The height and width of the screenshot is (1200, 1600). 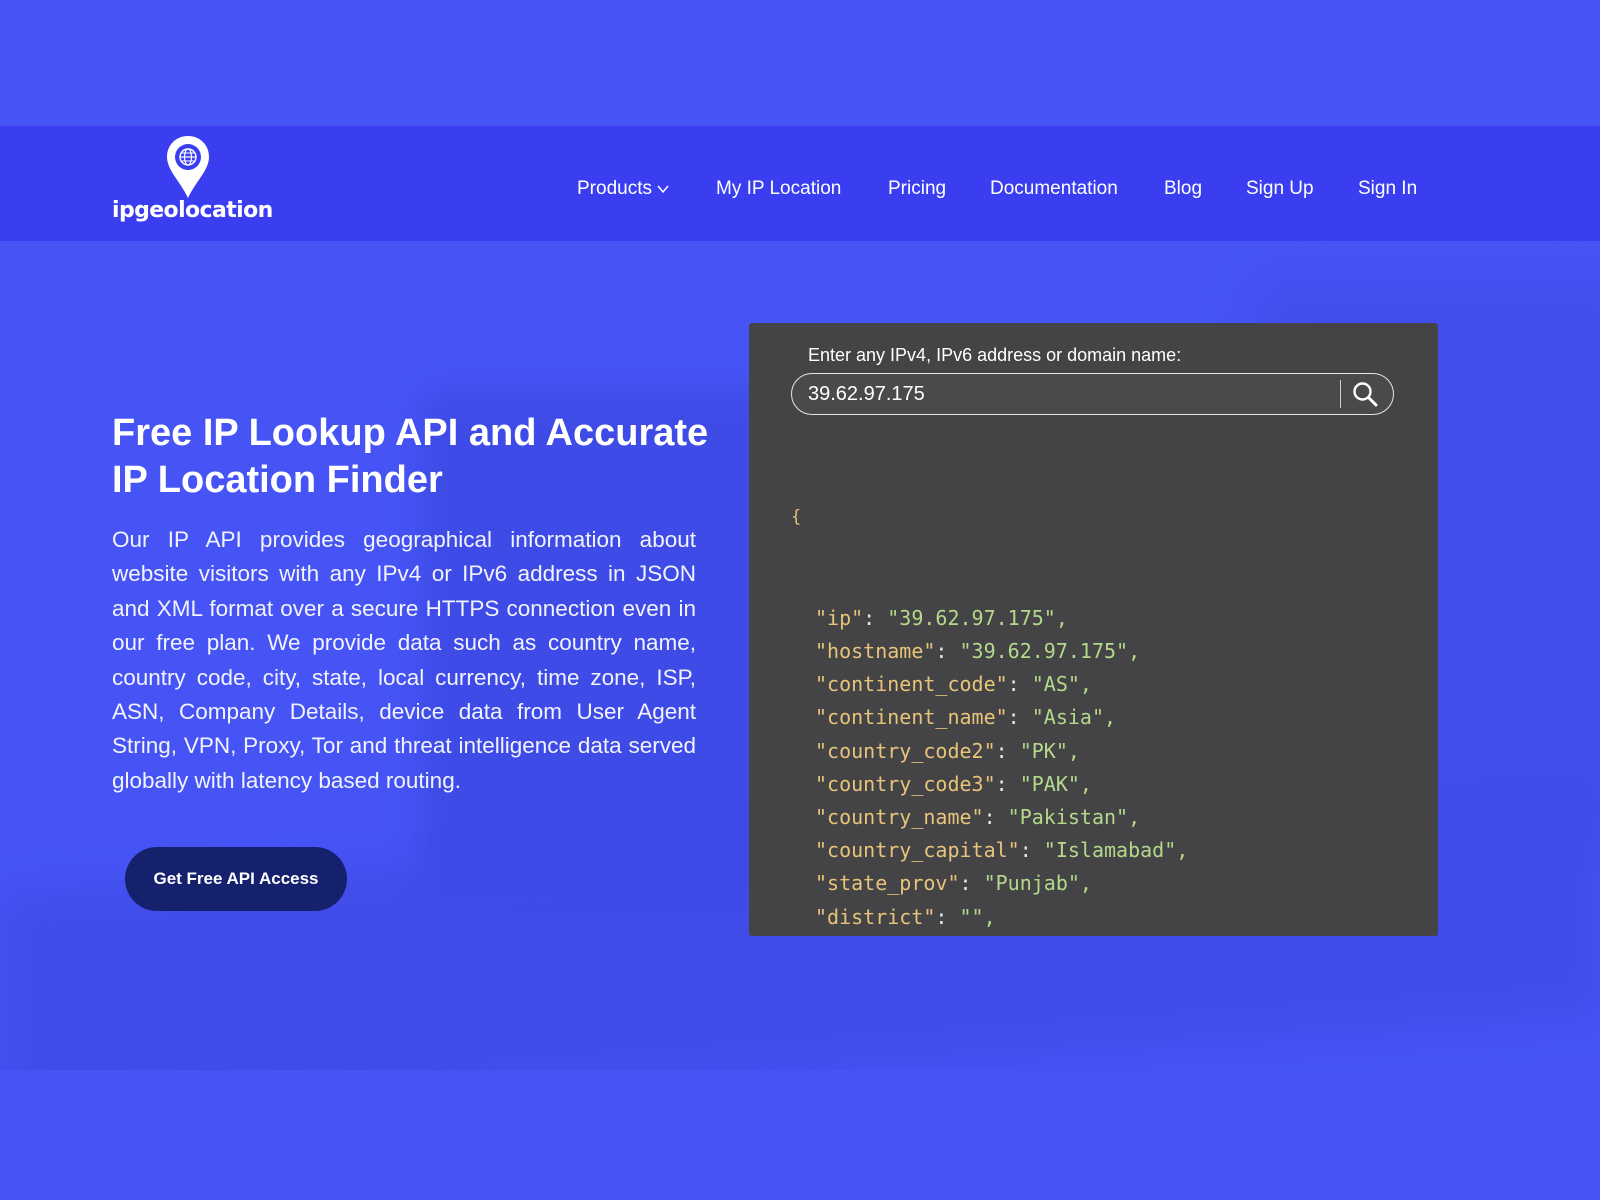 What do you see at coordinates (887, 883) in the screenshot?
I see `json-key: "state_prov"` at bounding box center [887, 883].